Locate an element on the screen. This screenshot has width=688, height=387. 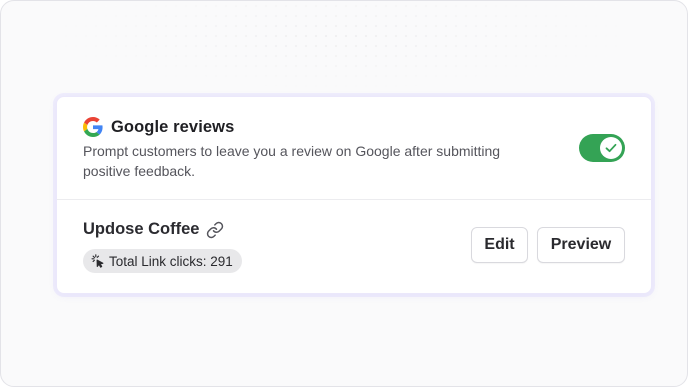
total-clicks-text: Total Link clicks: 291 is located at coordinates (171, 261).